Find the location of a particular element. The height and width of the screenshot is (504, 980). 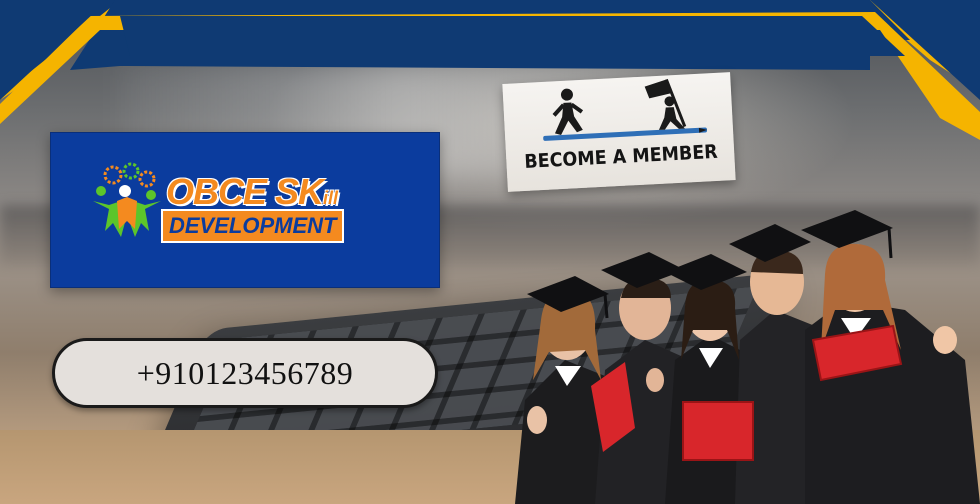

member-figures is located at coordinates (625, 109).